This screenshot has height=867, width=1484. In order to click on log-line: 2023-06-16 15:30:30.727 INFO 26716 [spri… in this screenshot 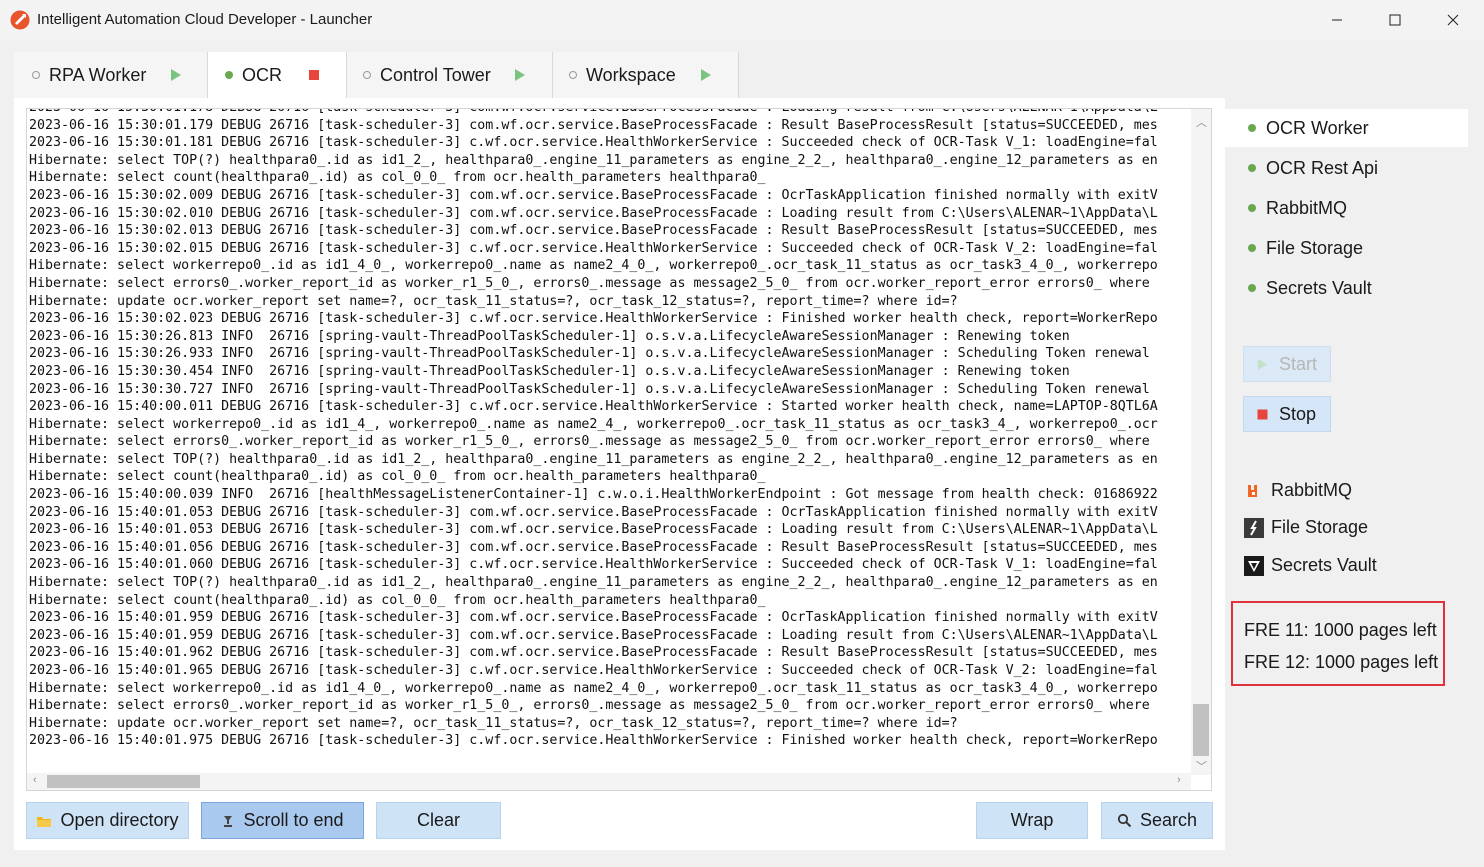, I will do `click(589, 389)`.